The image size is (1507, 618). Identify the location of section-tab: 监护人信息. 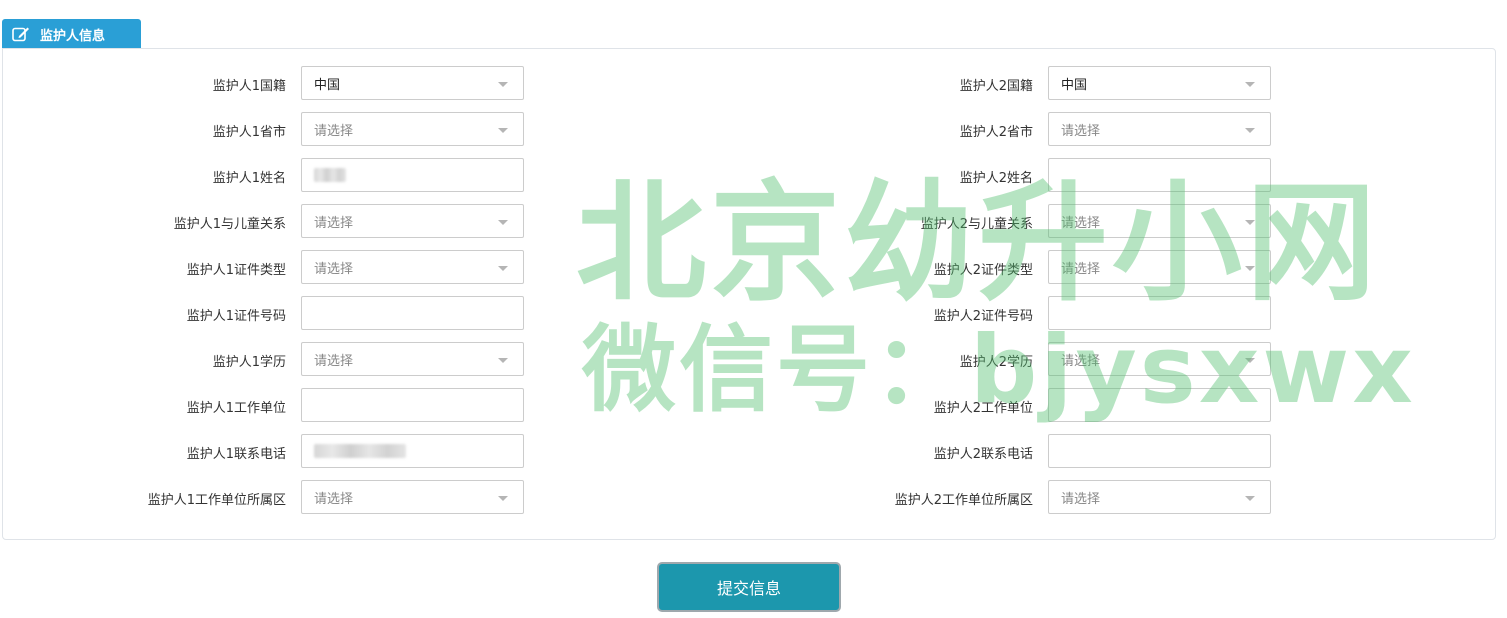
(71, 34).